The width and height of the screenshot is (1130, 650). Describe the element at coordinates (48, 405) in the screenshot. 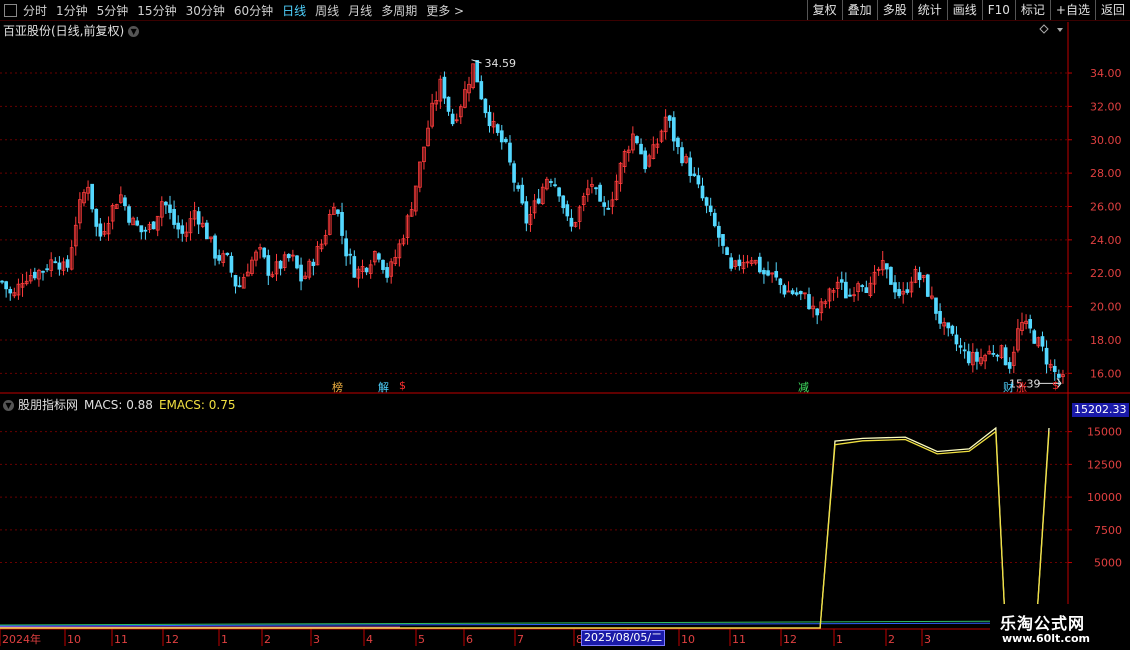

I see `indicator-name: 股朋指标网` at that location.